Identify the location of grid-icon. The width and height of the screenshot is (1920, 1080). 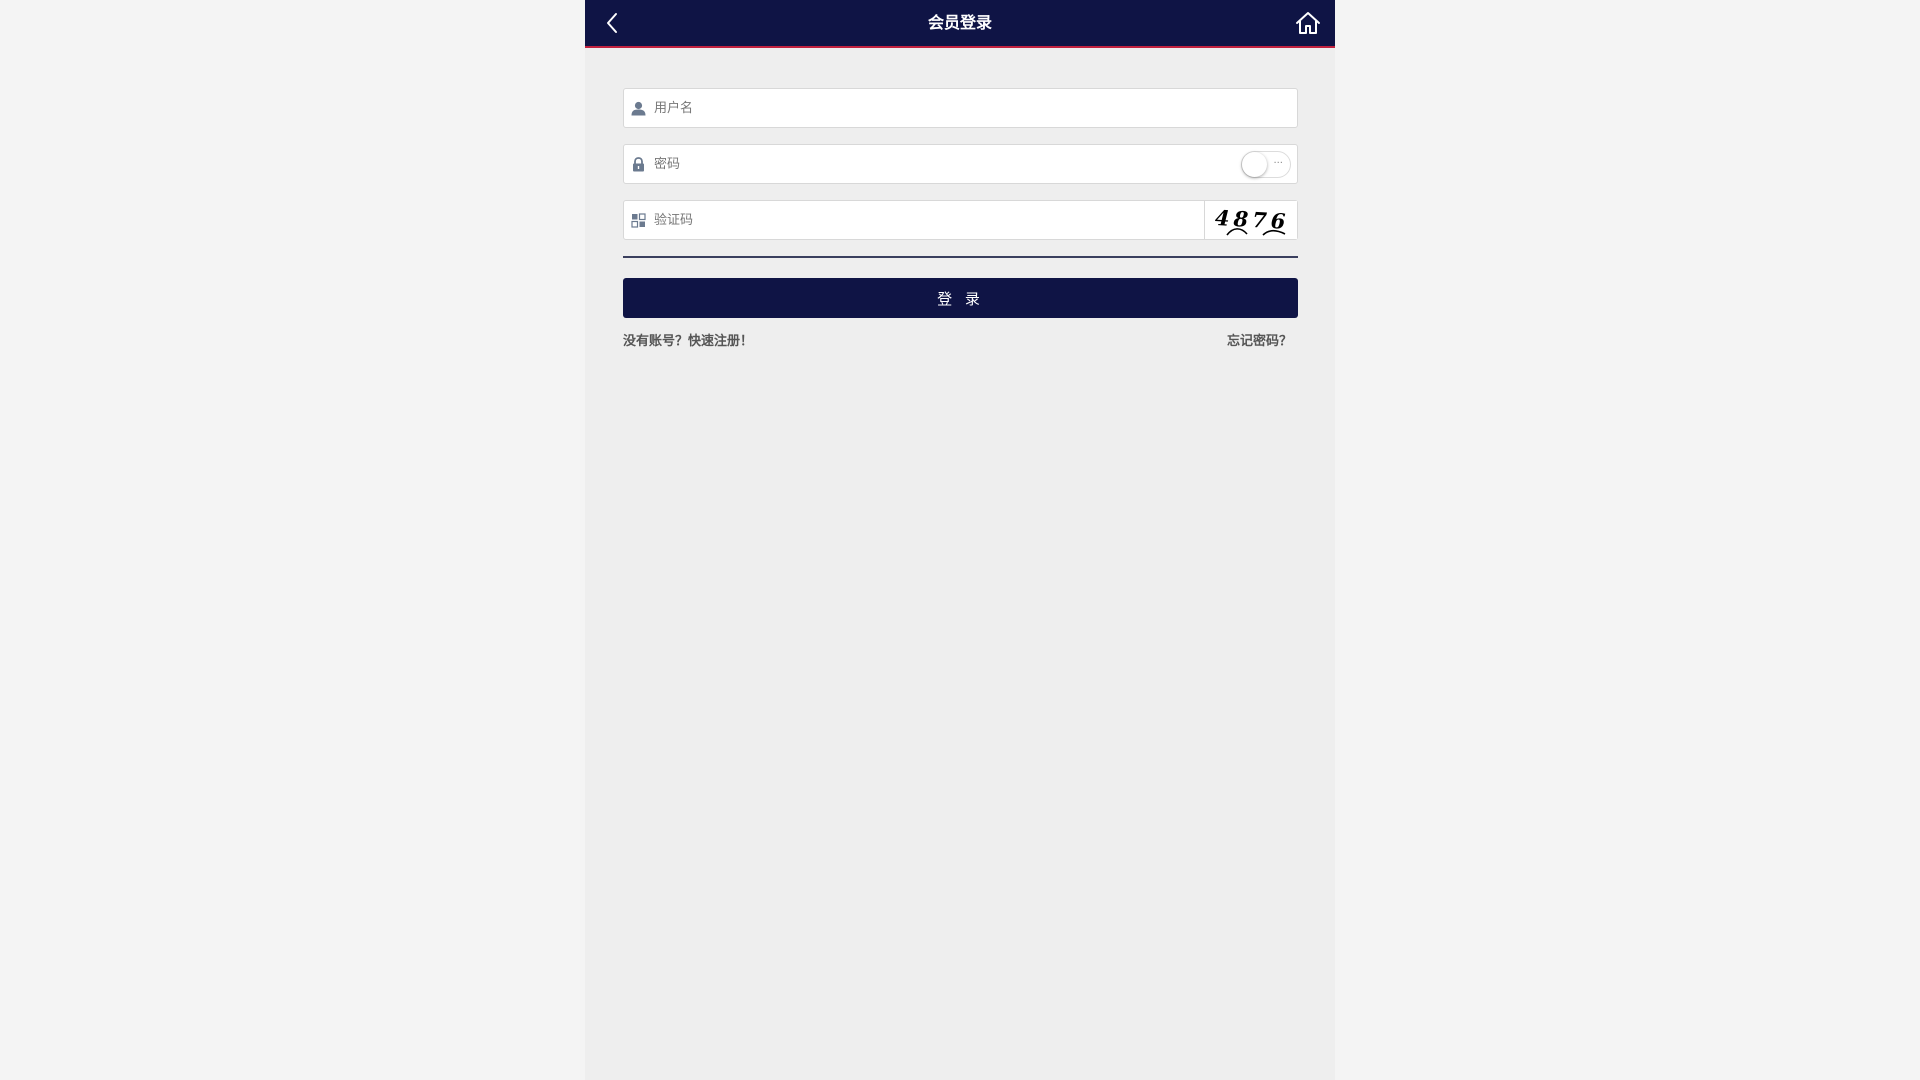
(638, 220).